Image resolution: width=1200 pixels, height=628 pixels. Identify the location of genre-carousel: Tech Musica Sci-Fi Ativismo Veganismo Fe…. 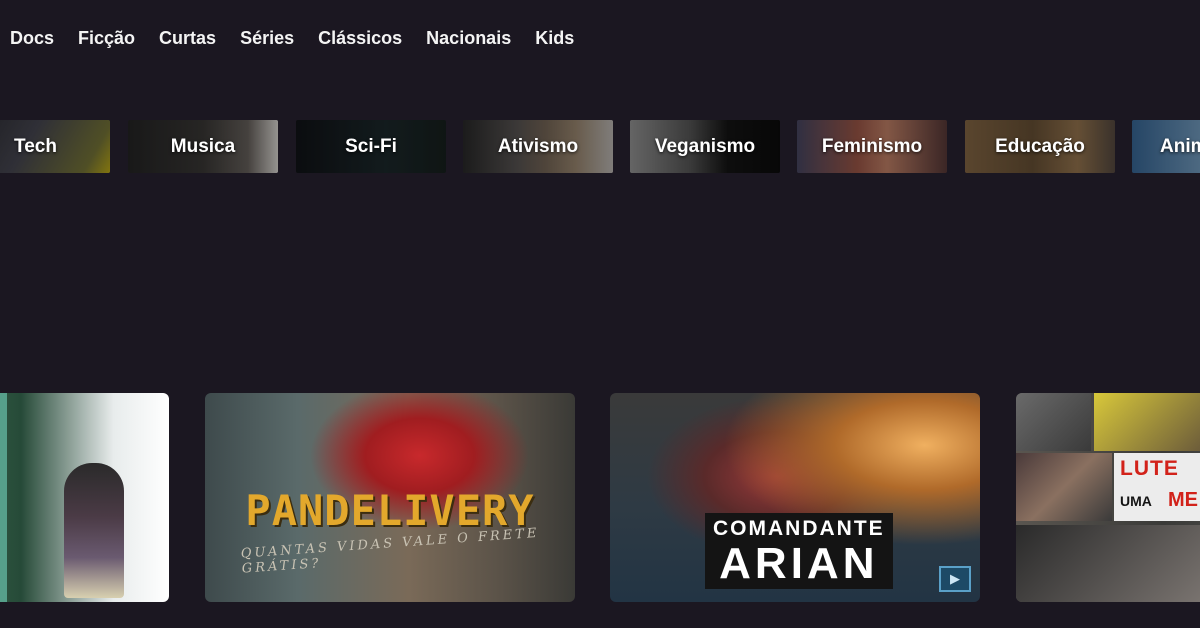
(600, 146).